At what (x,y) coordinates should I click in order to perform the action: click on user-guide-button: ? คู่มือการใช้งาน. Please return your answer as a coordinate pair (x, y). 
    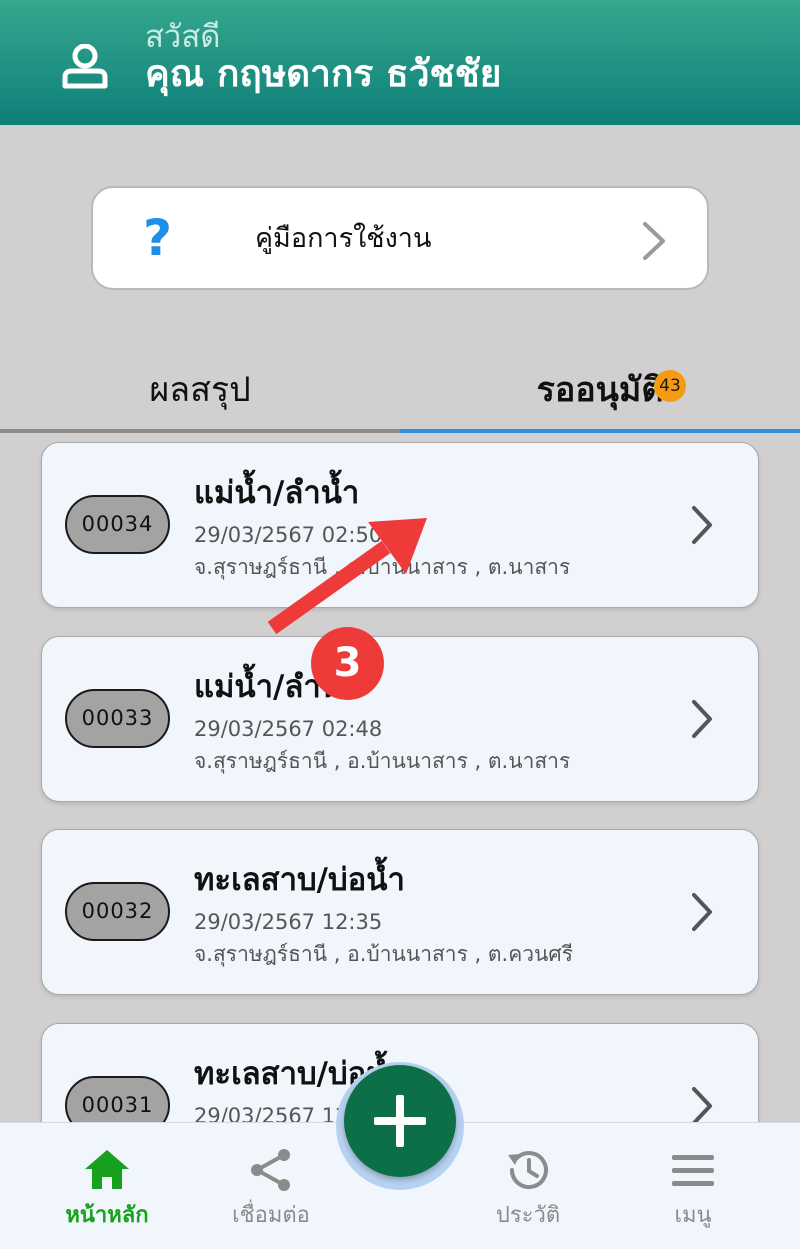
    Looking at the image, I should click on (400, 238).